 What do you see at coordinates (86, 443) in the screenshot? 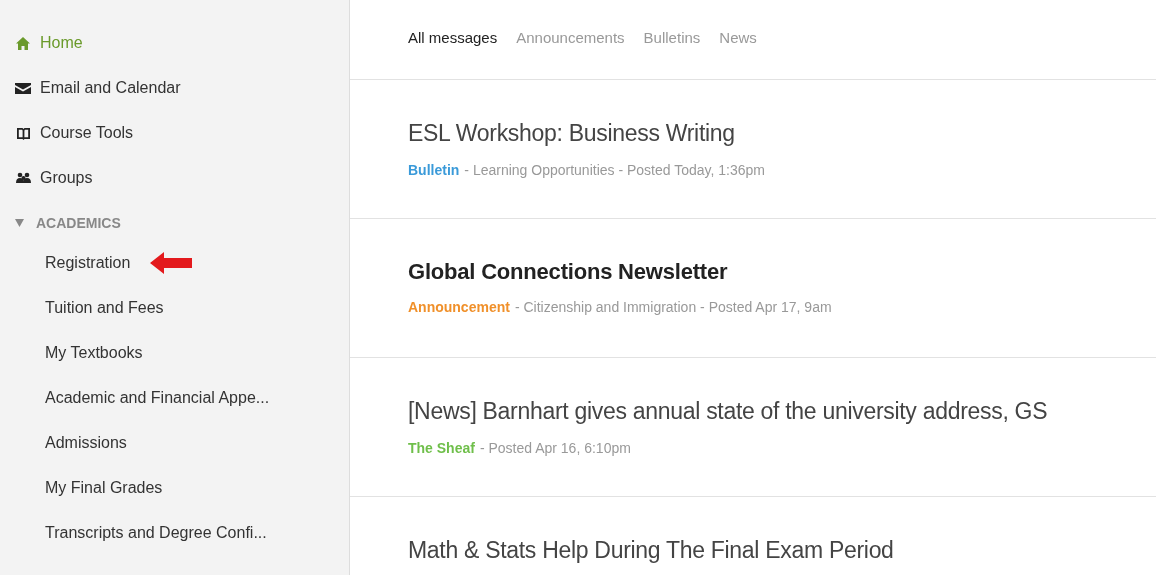
I see `sidebar-link: Admissions` at bounding box center [86, 443].